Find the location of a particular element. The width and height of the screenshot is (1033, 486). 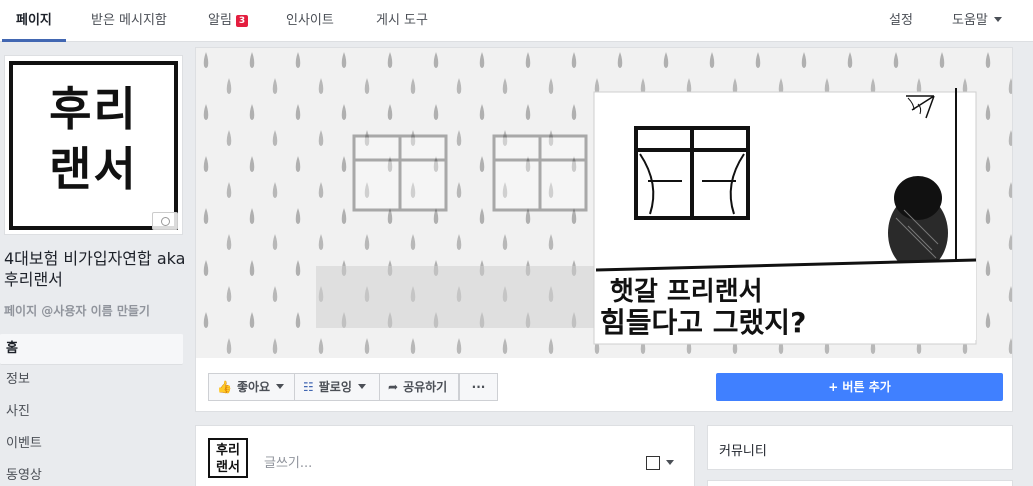

top-nav: 페이지 받은 메시지함 알림 3 인사이트 게시 도구 설정 도움말 is located at coordinates (516, 21).